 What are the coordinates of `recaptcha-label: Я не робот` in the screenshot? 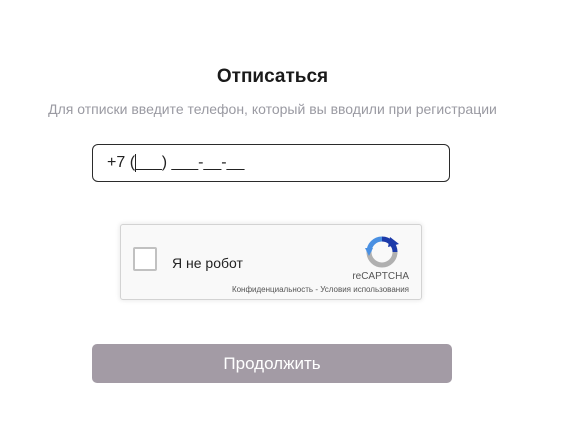 It's located at (207, 263).